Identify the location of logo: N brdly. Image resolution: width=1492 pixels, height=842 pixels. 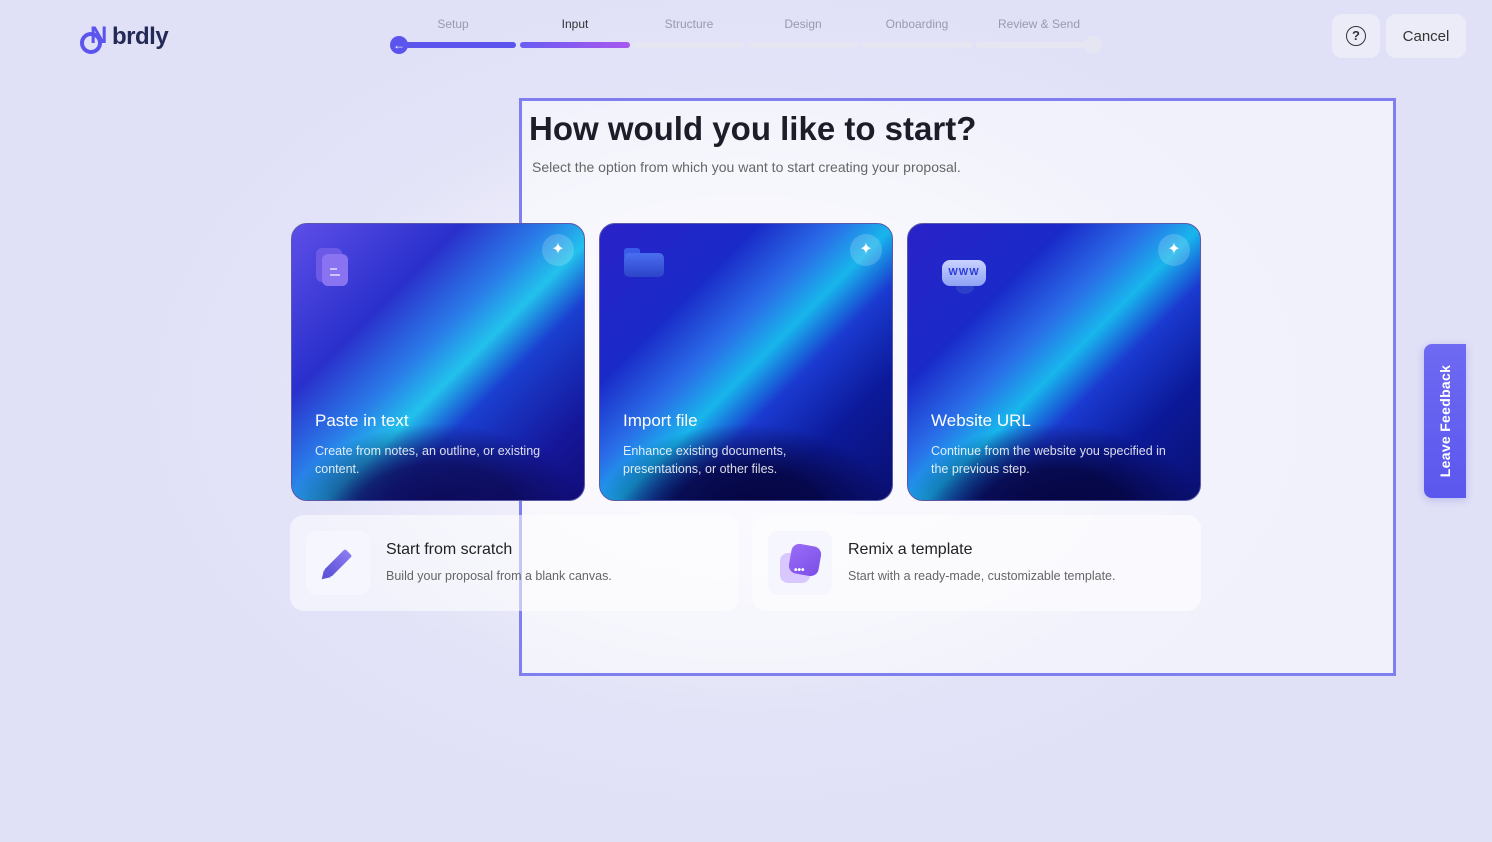
(123, 37).